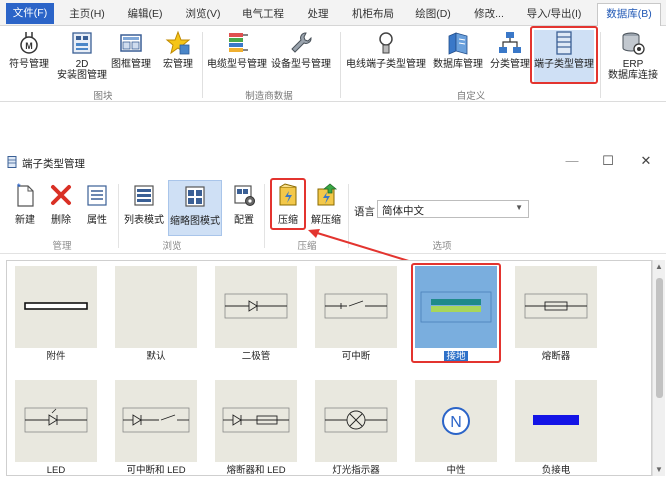 This screenshot has height=478, width=666. I want to click on terminal-item-fuse-led: 熔断器和 LED, so click(256, 428).